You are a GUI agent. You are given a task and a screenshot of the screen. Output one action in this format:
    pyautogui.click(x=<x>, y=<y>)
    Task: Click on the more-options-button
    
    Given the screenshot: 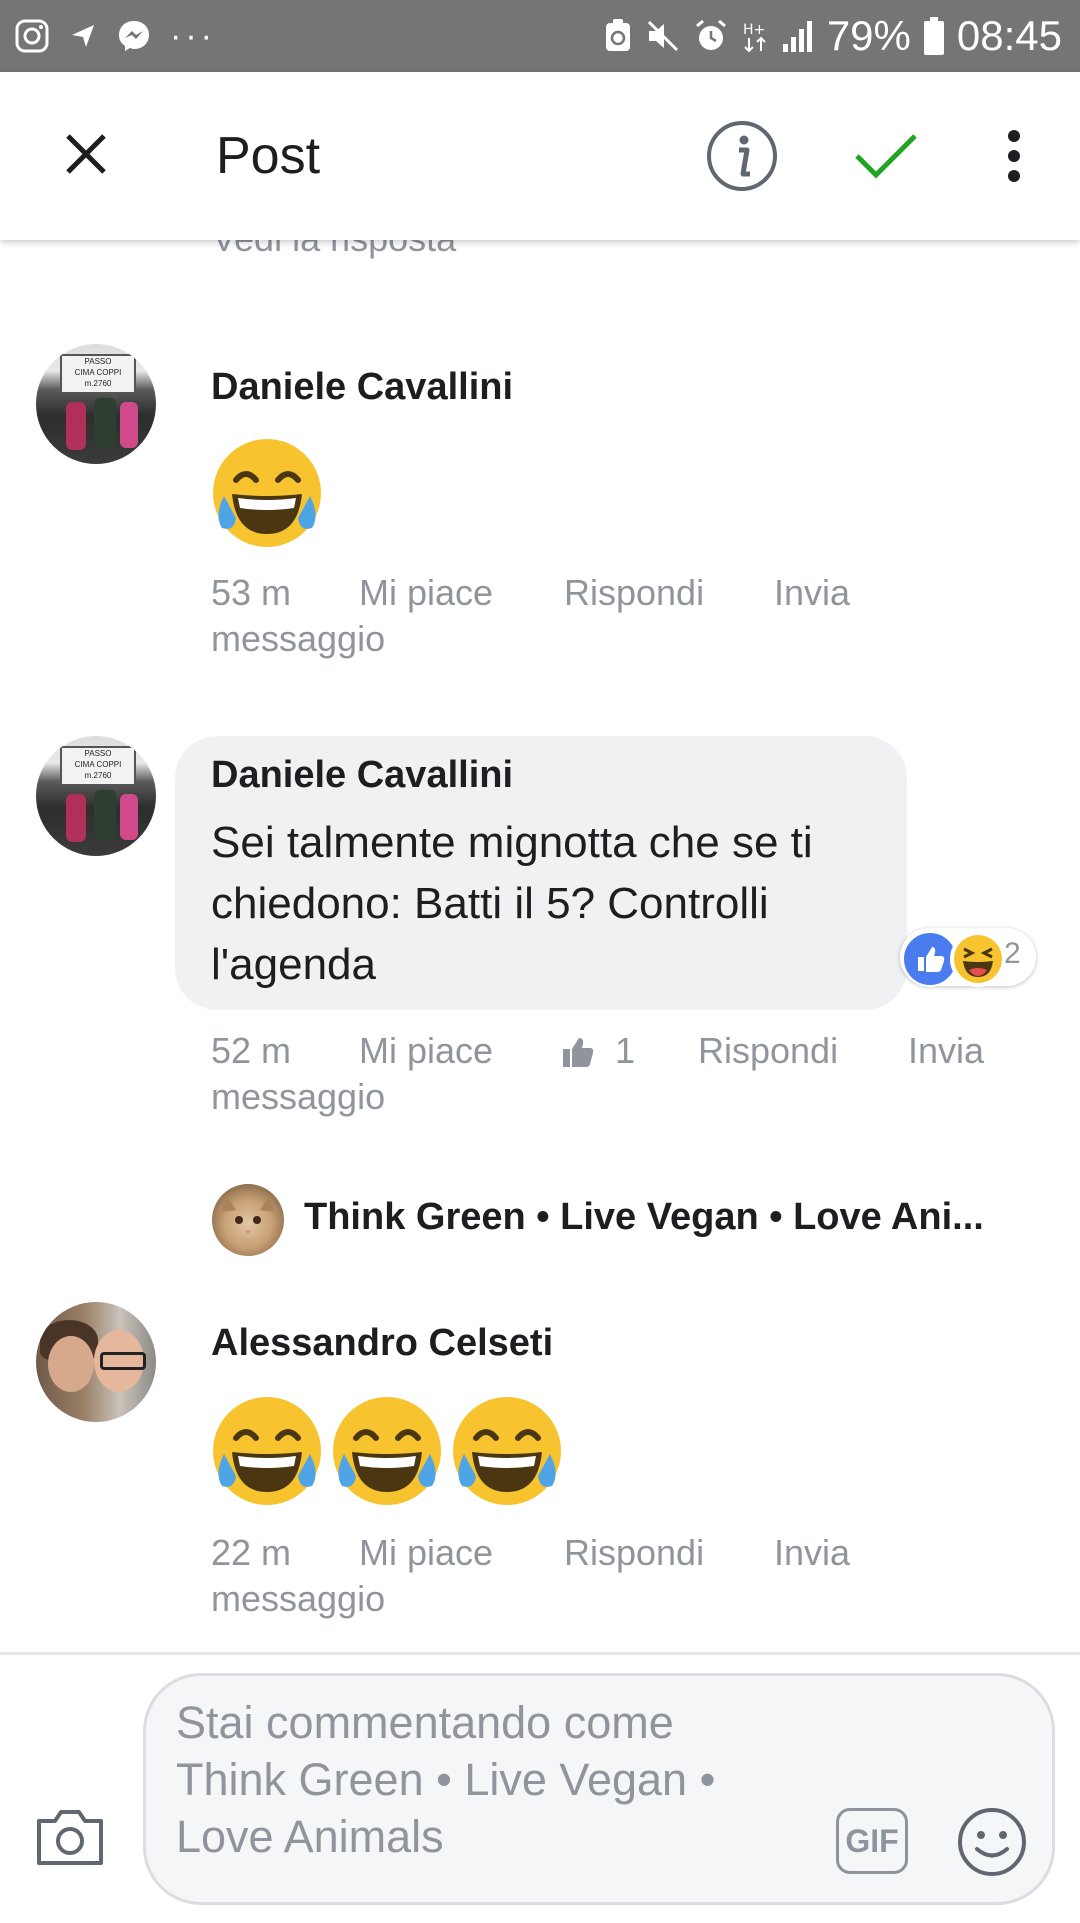 What is the action you would take?
    pyautogui.click(x=1014, y=158)
    